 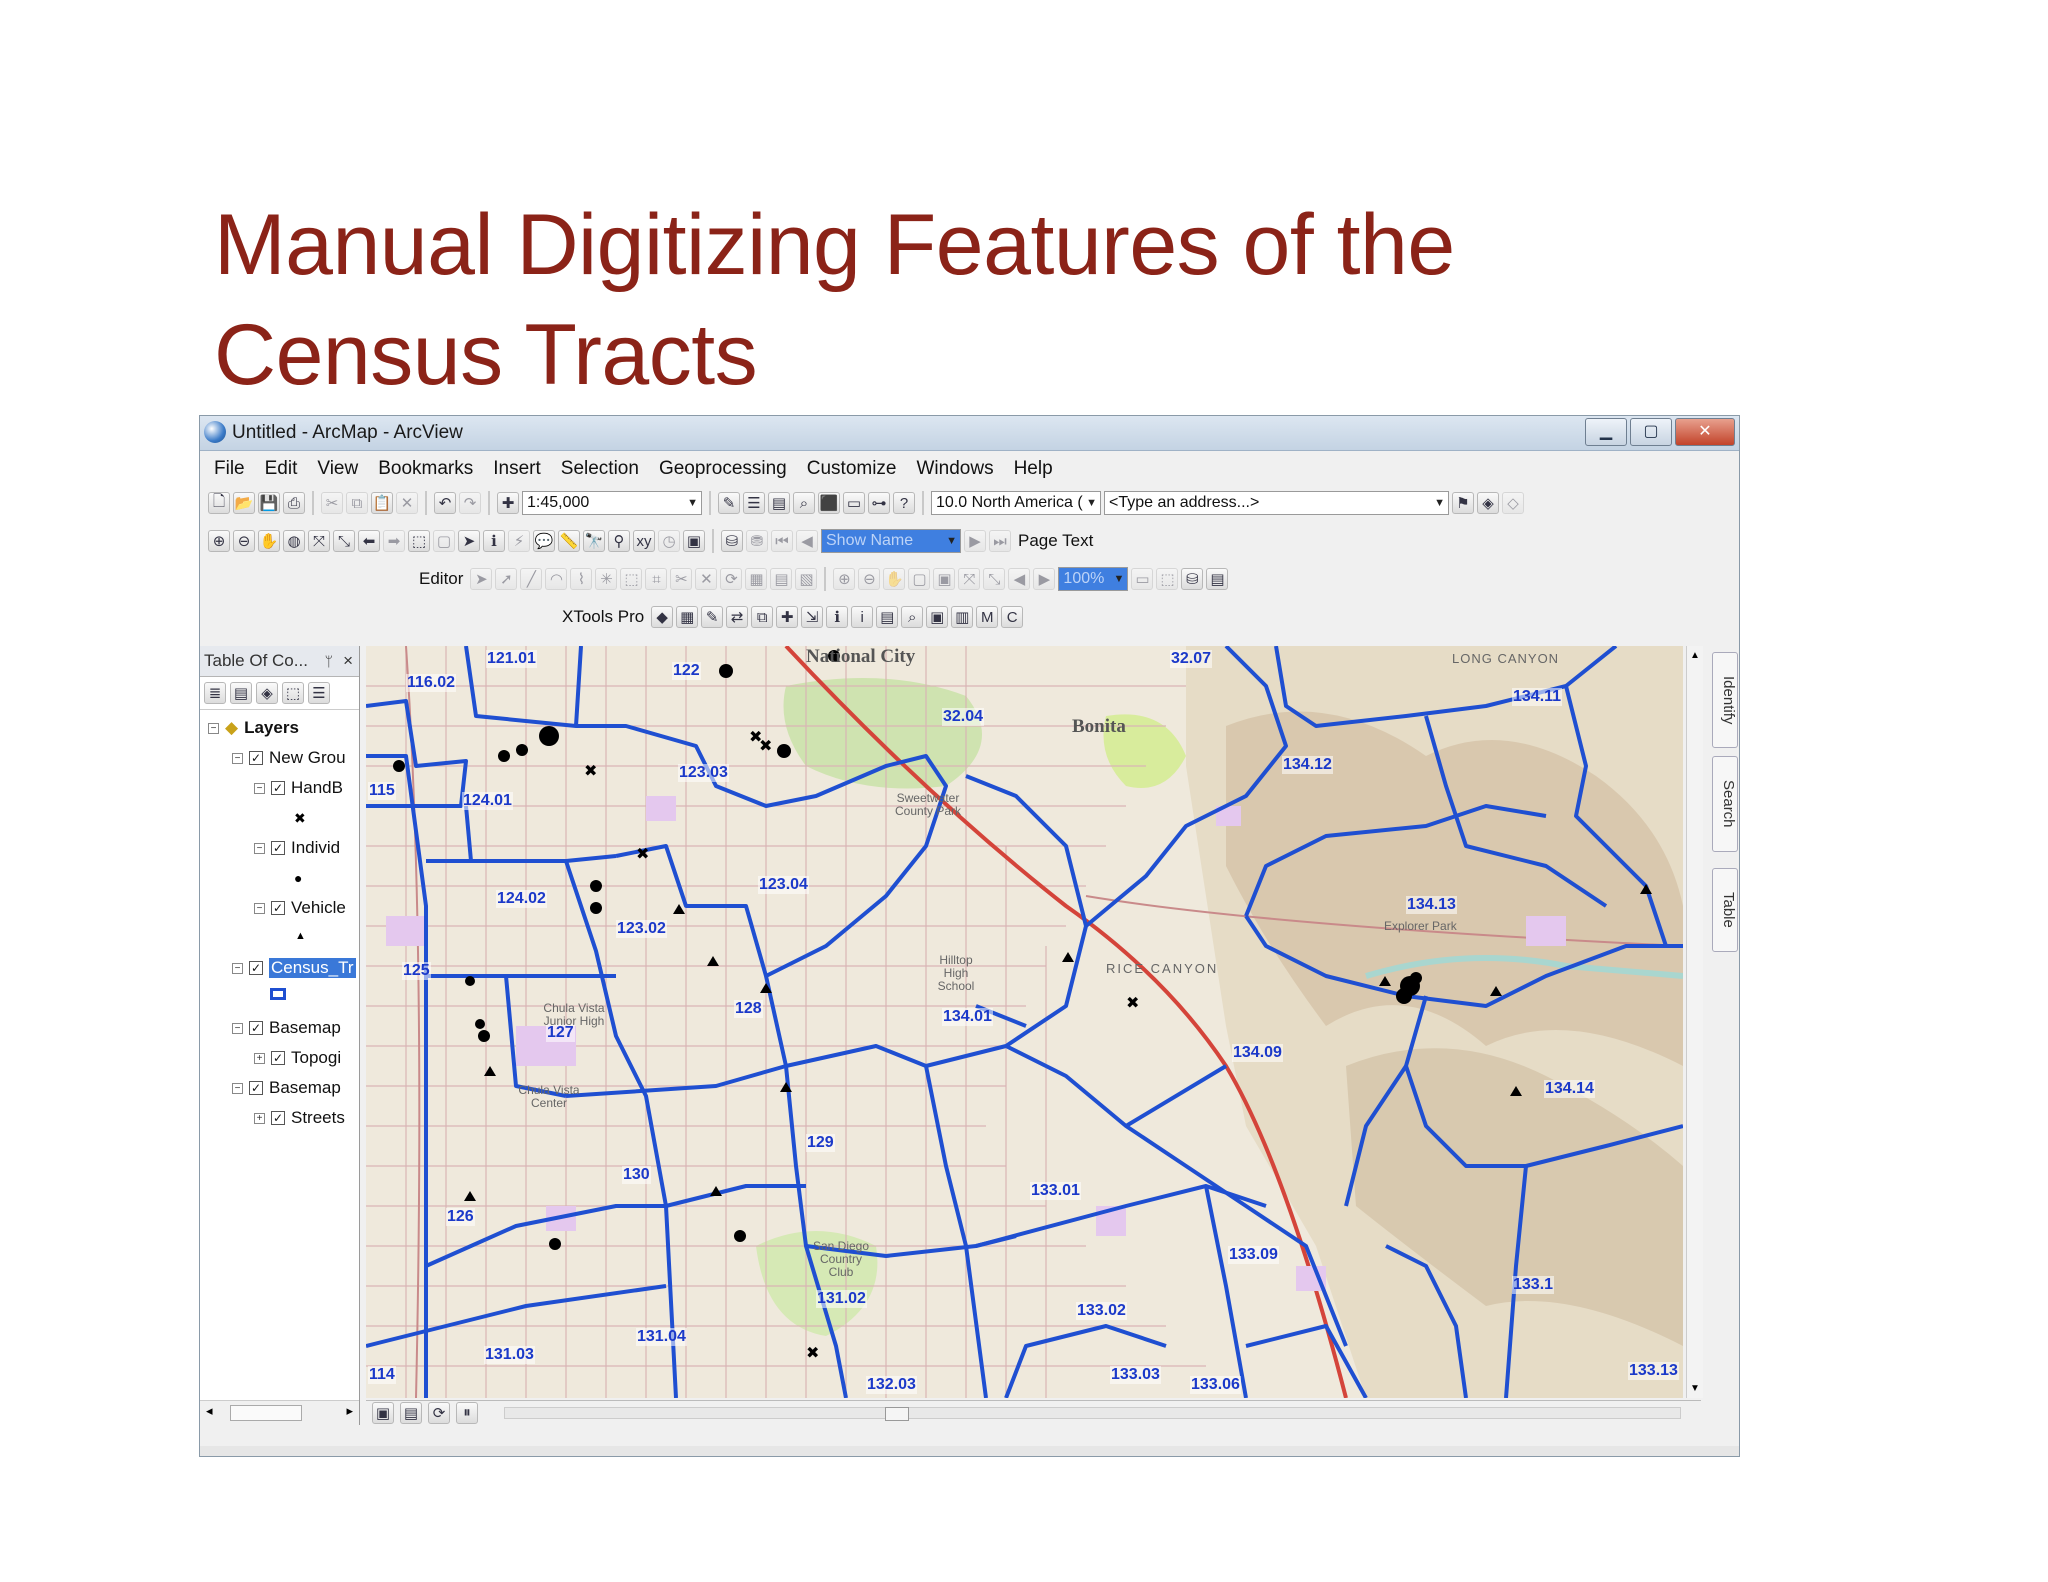 What do you see at coordinates (603, 617) in the screenshot?
I see `xtools-pro-menu: XTools Pro` at bounding box center [603, 617].